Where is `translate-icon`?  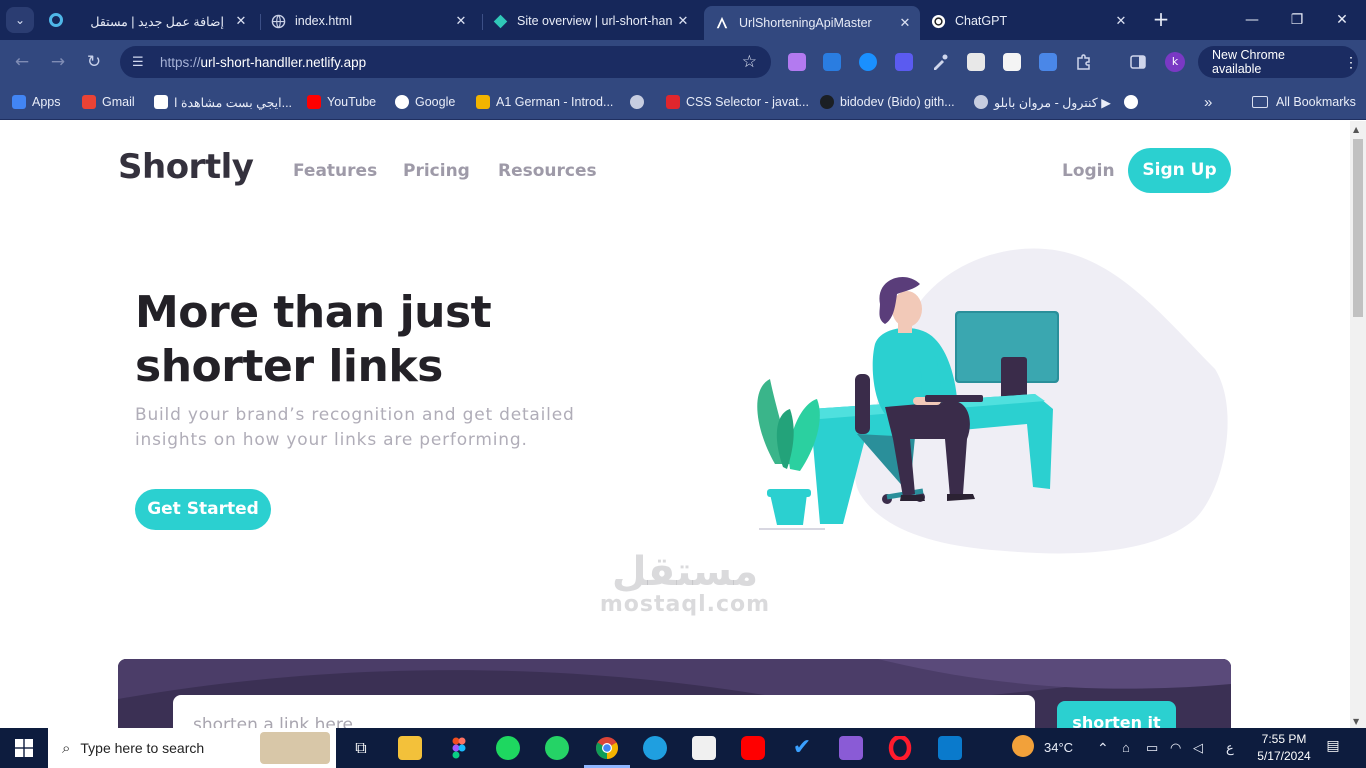 translate-icon is located at coordinates (1048, 62).